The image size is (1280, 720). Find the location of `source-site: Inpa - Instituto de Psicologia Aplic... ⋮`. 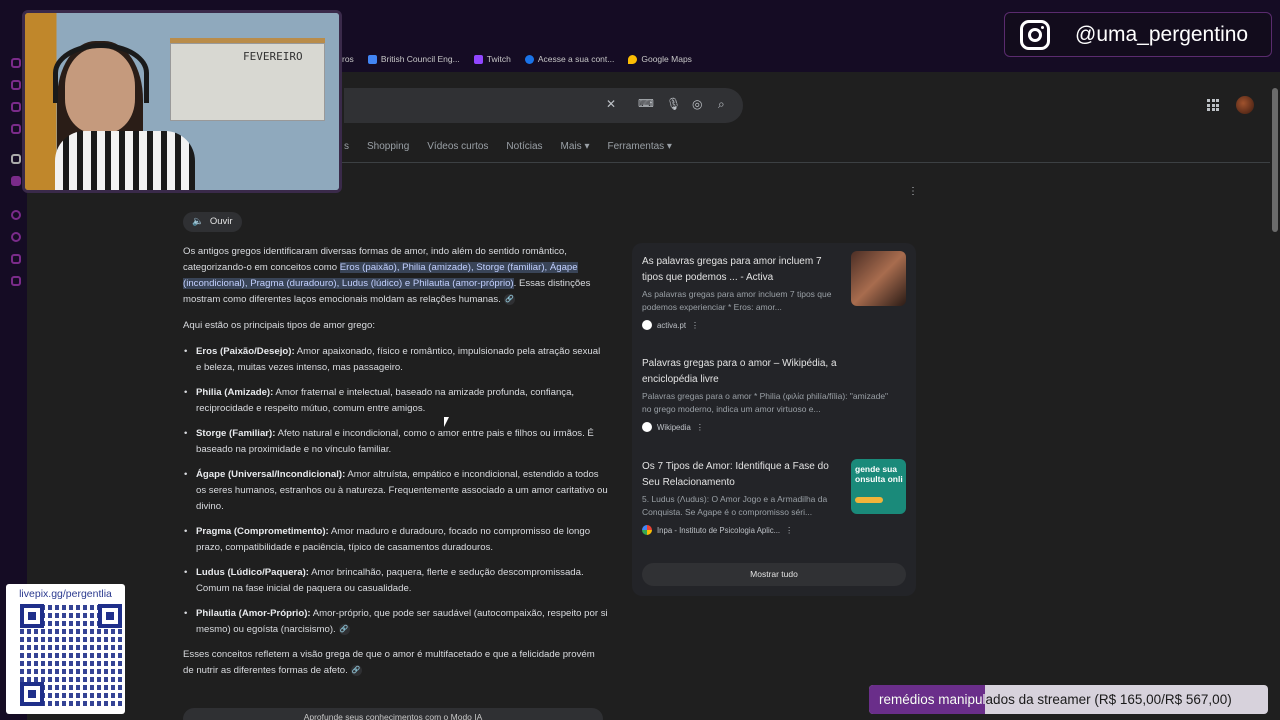

source-site: Inpa - Instituto de Psicologia Aplic... ⋮ is located at coordinates (774, 530).